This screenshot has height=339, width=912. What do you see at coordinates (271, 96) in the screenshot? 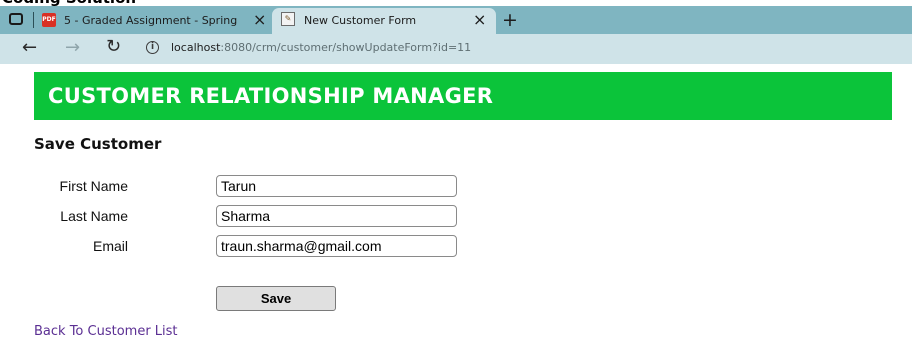
I see `app-title: CUSTOMER RELATIONSHIP MANAGER` at bounding box center [271, 96].